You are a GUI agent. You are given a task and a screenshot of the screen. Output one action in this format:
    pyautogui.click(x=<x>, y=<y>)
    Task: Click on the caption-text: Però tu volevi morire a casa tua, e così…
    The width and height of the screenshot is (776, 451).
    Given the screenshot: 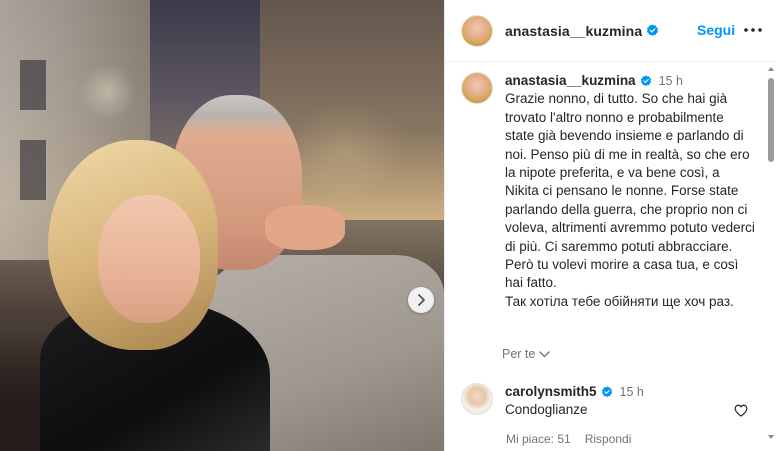 What is the action you would take?
    pyautogui.click(x=622, y=274)
    